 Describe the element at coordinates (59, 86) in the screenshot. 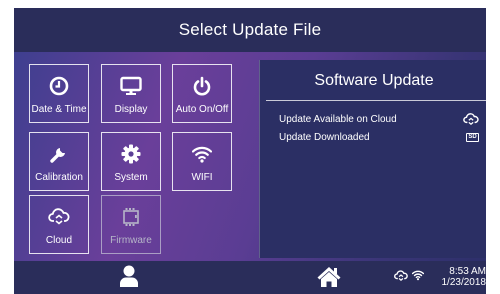

I see `clock-icon` at that location.